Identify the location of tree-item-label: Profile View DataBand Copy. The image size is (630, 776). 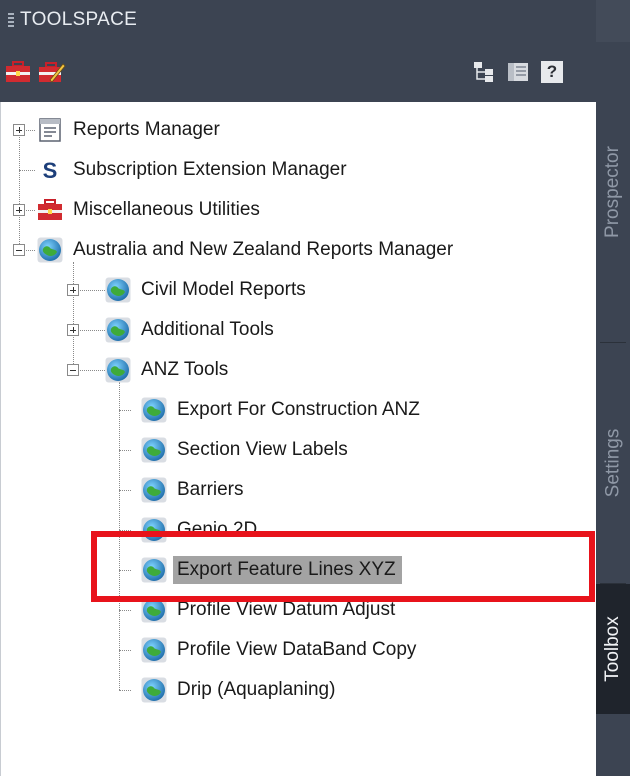
(297, 649).